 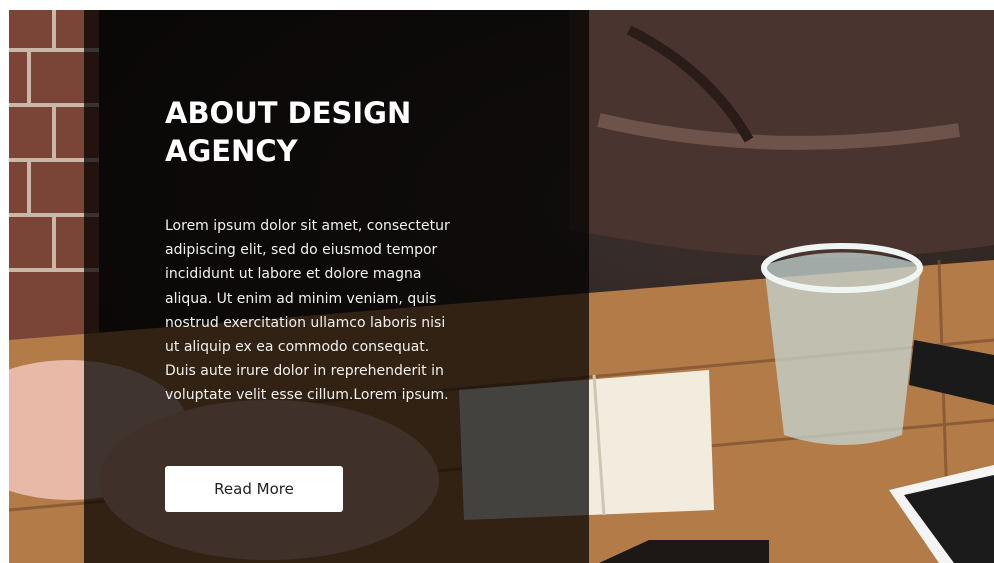 I want to click on read-more-button: Read More, so click(x=254, y=489).